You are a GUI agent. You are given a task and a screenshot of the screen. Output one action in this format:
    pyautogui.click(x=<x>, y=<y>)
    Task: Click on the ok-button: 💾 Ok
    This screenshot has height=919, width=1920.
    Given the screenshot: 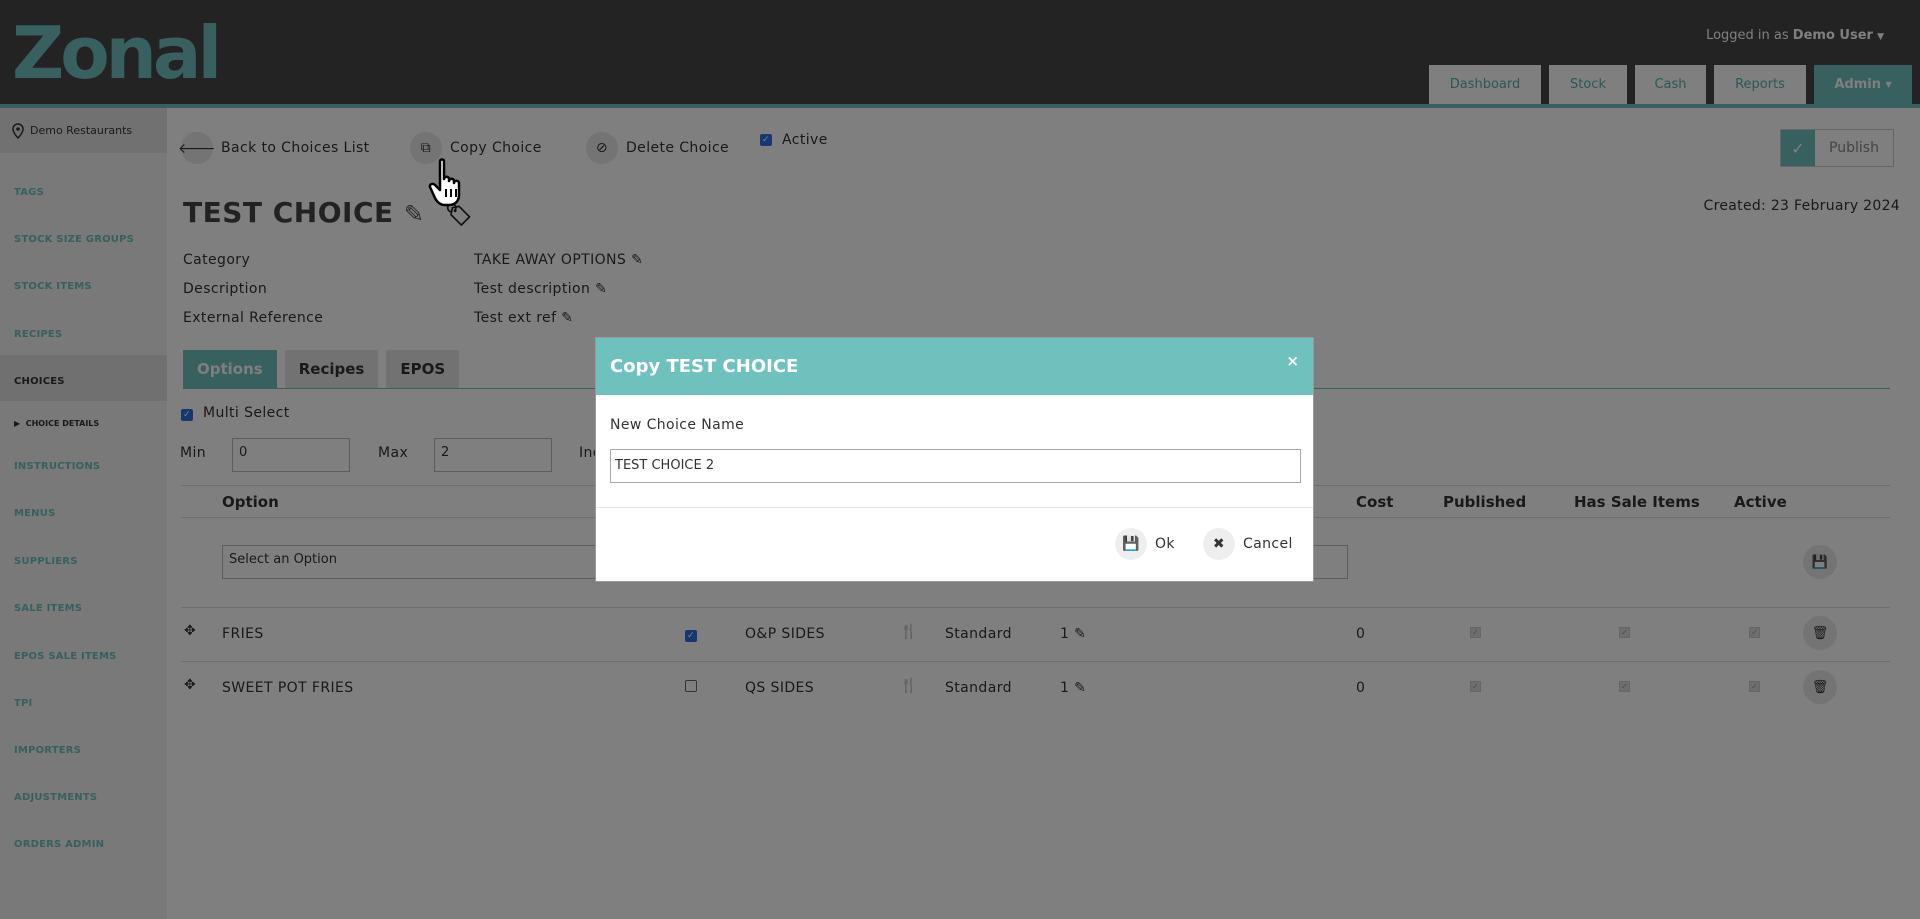 What is the action you would take?
    pyautogui.click(x=1145, y=544)
    